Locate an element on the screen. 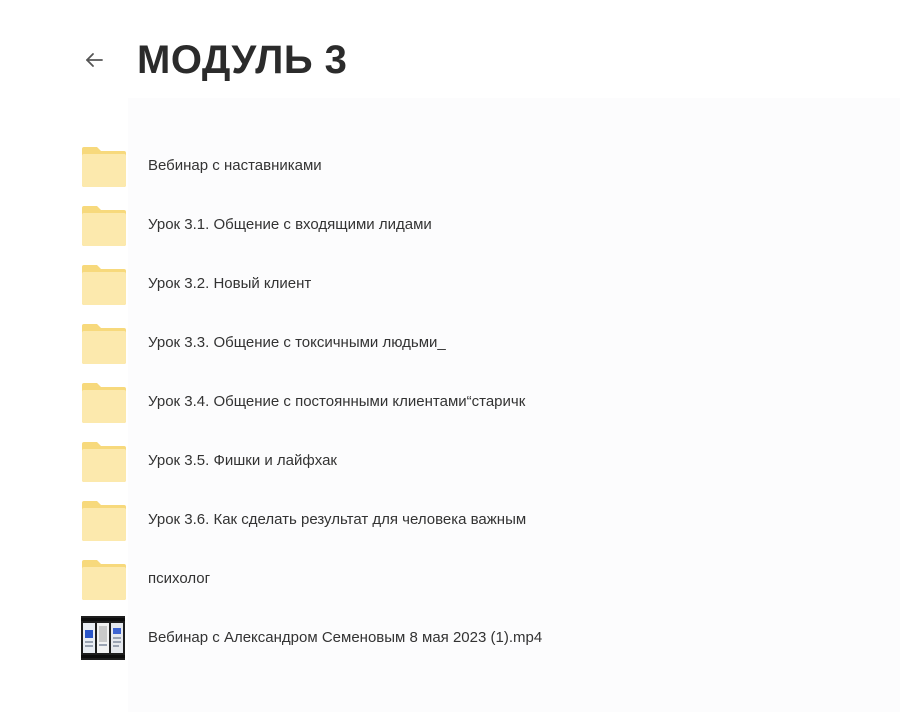 The image size is (900, 712). list-item: Урок 3.2. Новый клиент is located at coordinates (372, 284).